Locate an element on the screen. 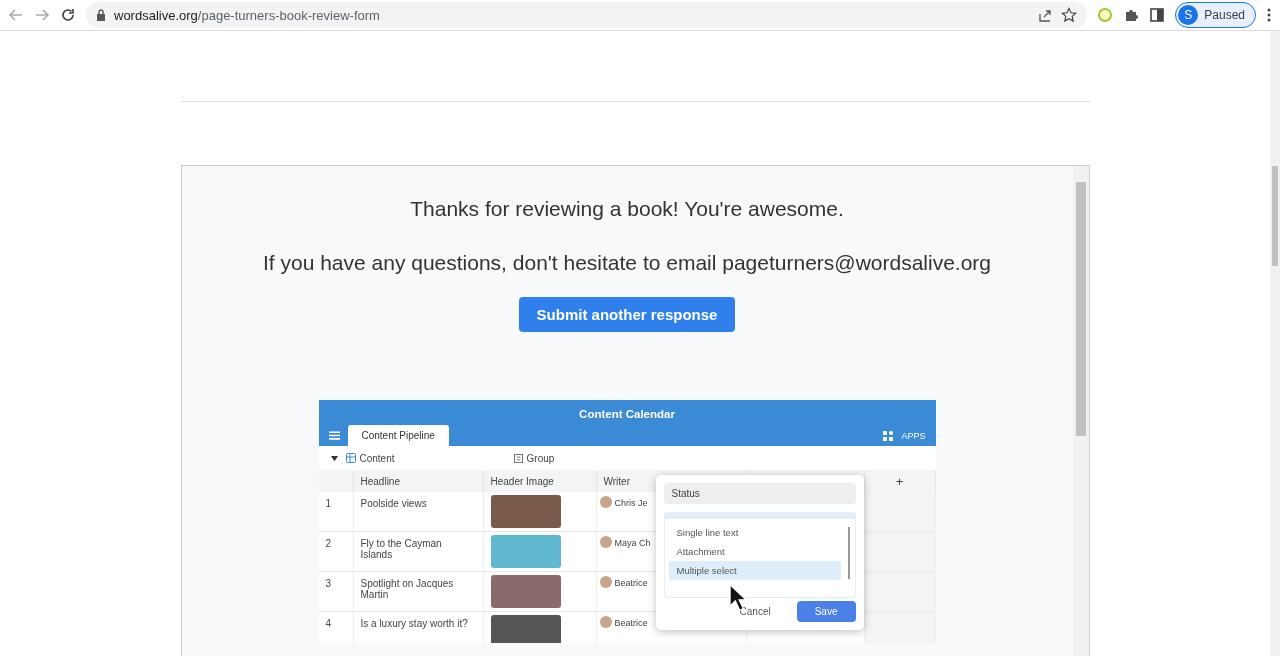 Image resolution: width=1280 pixels, height=656 pixels. app-title: Content Calendar is located at coordinates (627, 414).